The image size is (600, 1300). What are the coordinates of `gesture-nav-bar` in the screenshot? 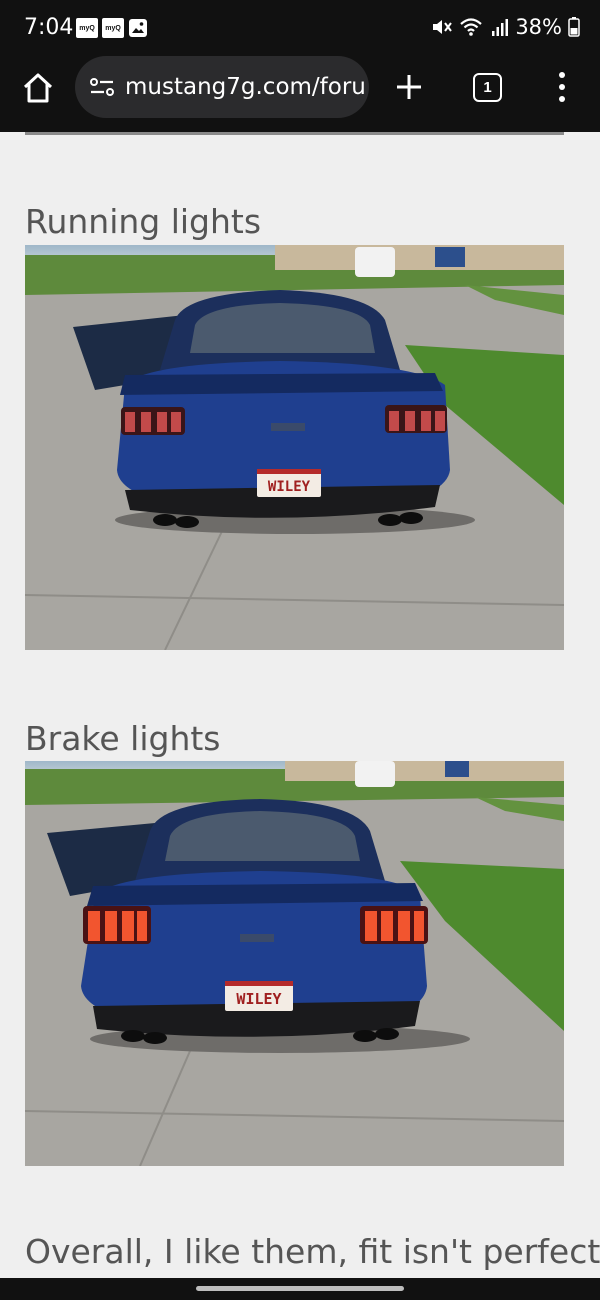 It's located at (300, 1289).